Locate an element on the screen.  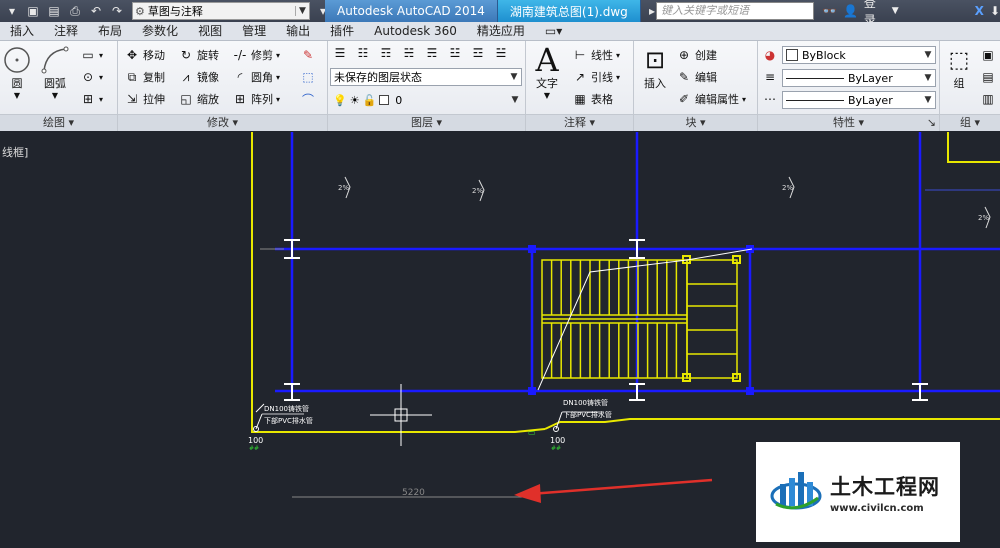
mirror-button: ⩘ 镜像 is located at coordinates (198, 77).